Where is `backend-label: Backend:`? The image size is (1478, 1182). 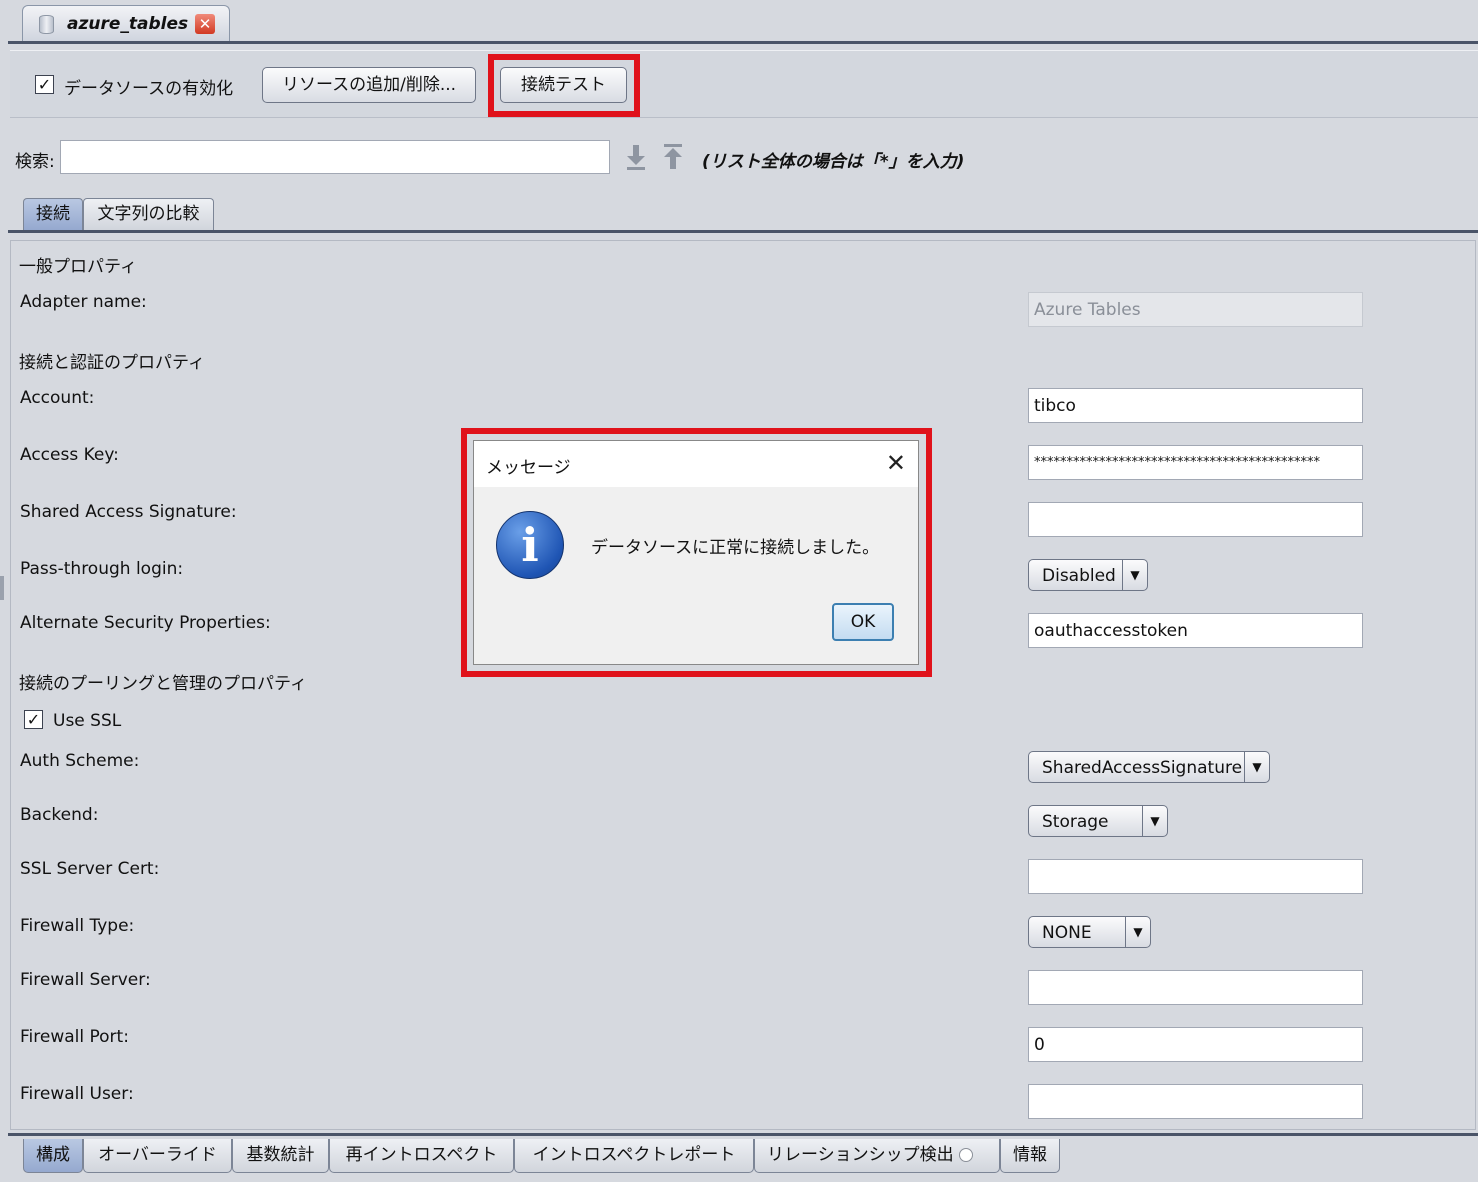
backend-label: Backend: is located at coordinates (59, 815).